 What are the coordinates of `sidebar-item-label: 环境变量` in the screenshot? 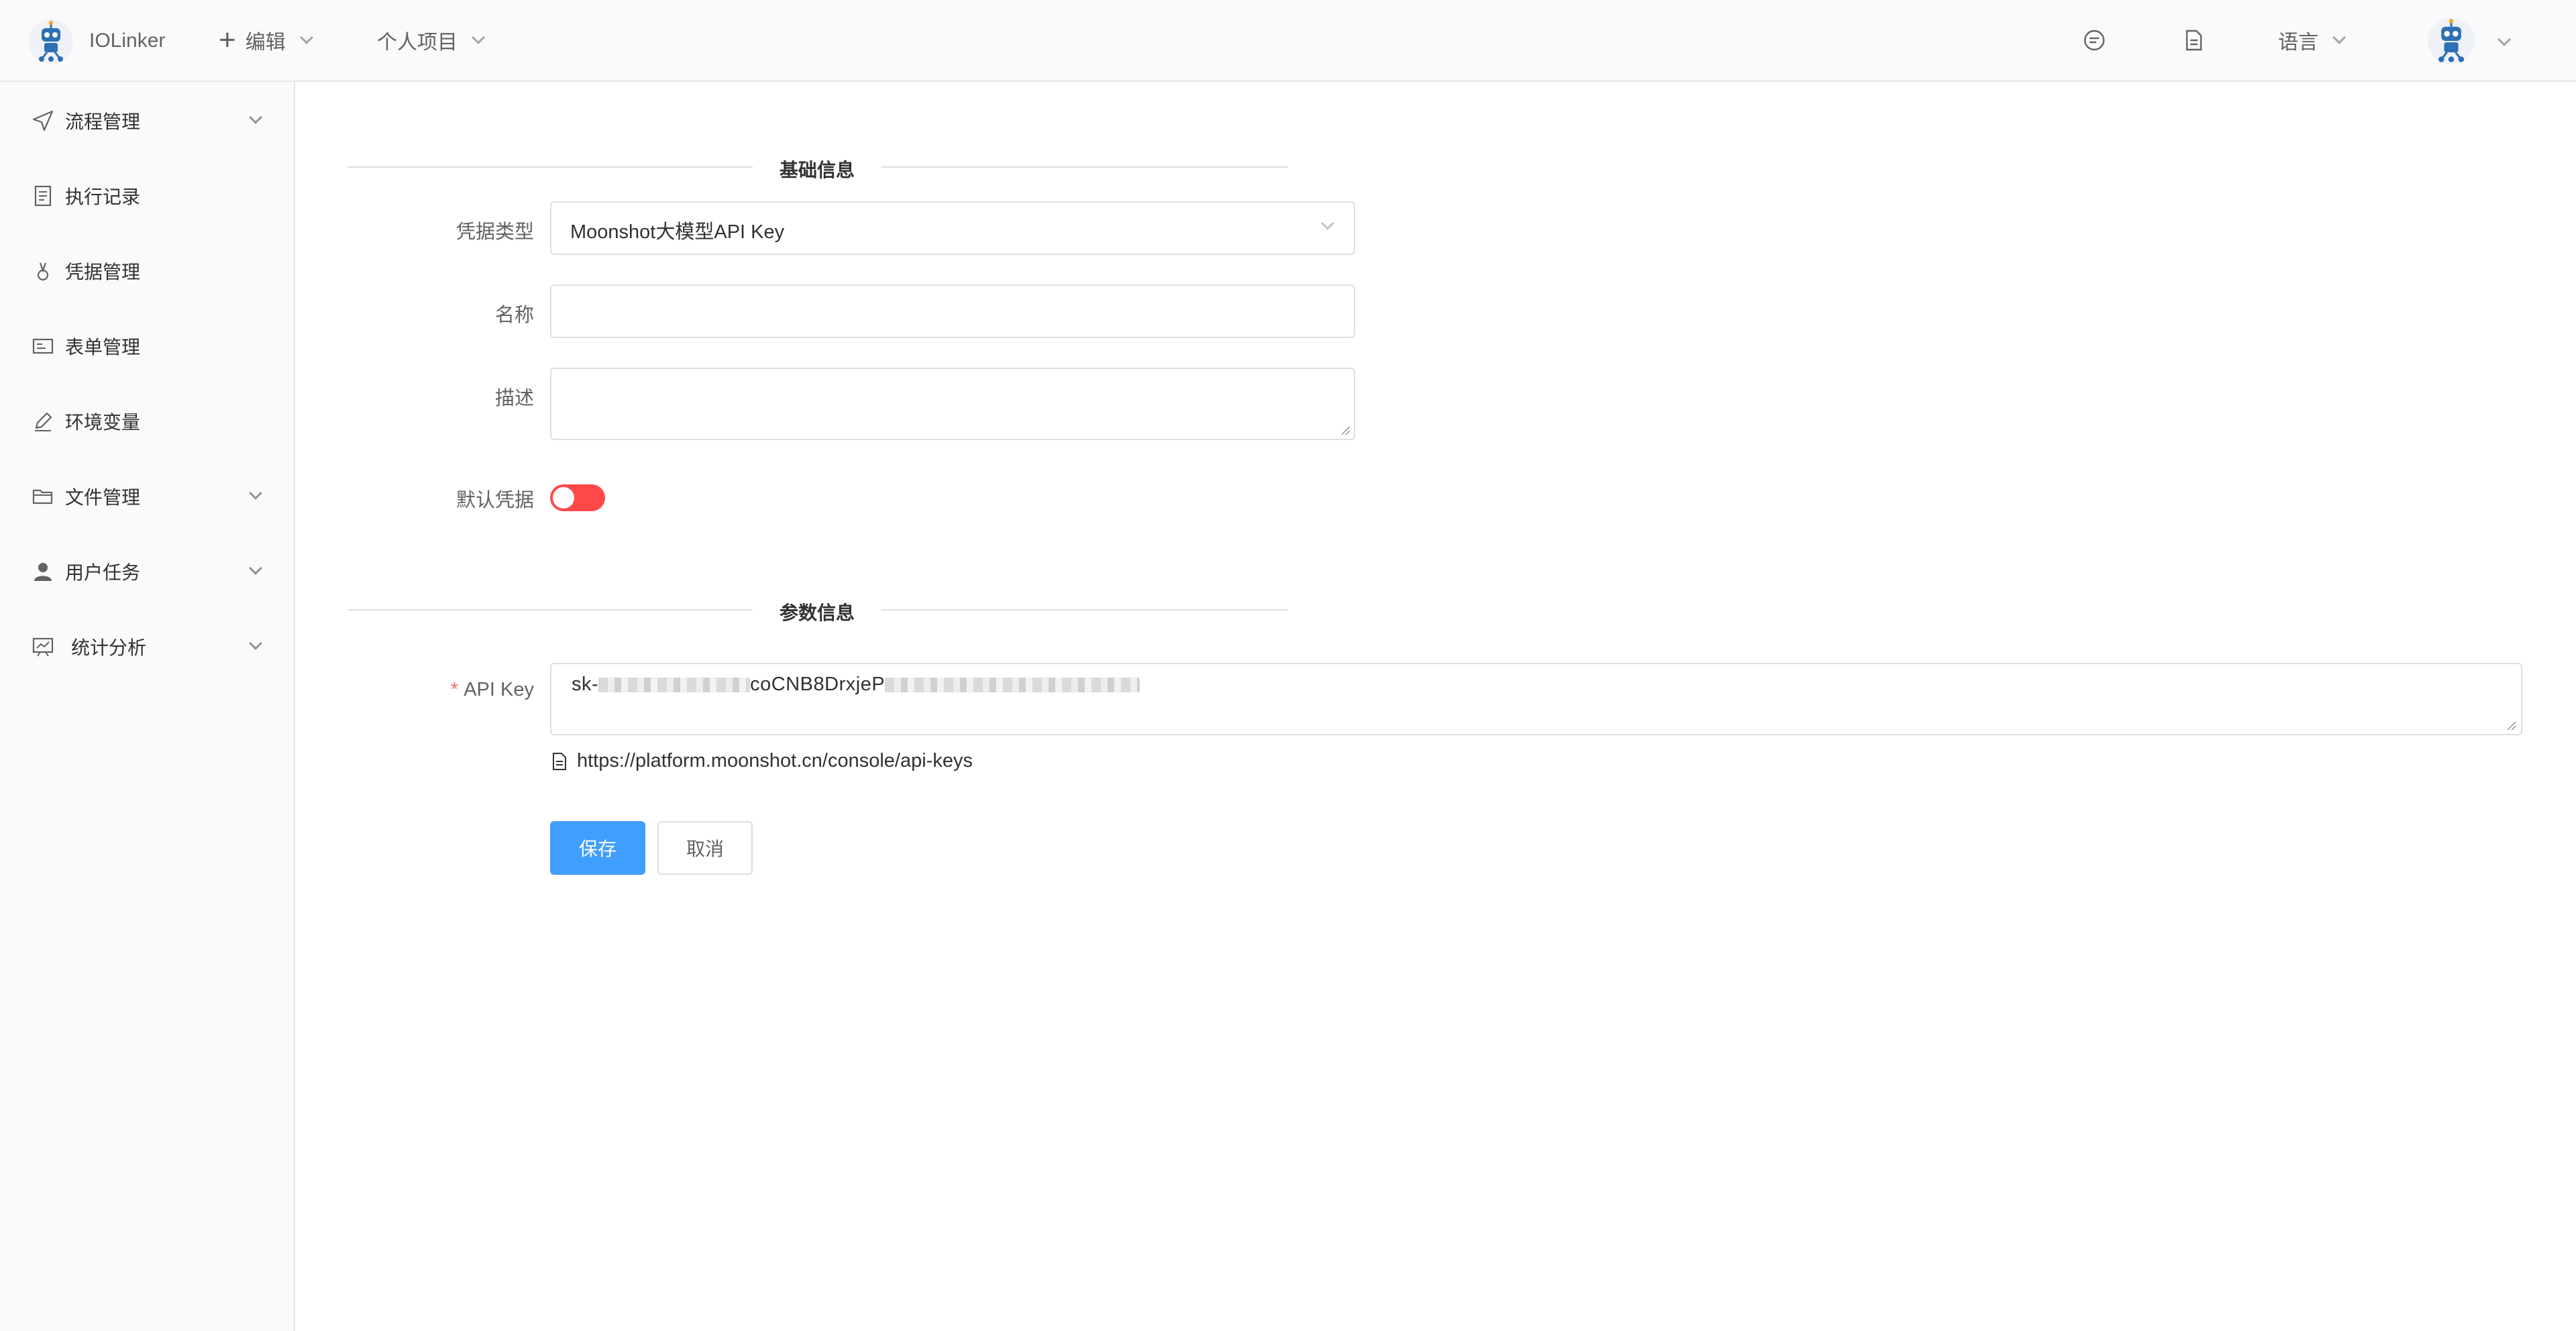 It's located at (103, 422).